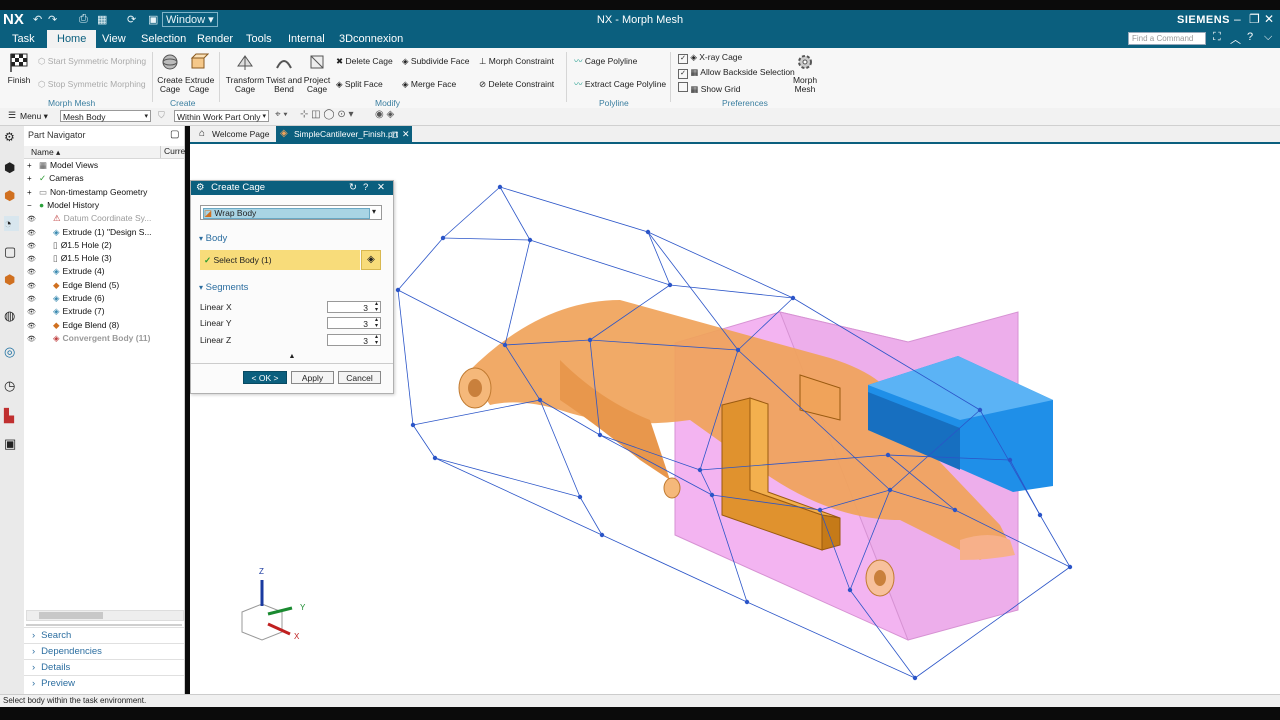  What do you see at coordinates (69, 258) in the screenshot?
I see `tree-item: 👁 ▯ Ø1.5 Hole (3)` at bounding box center [69, 258].